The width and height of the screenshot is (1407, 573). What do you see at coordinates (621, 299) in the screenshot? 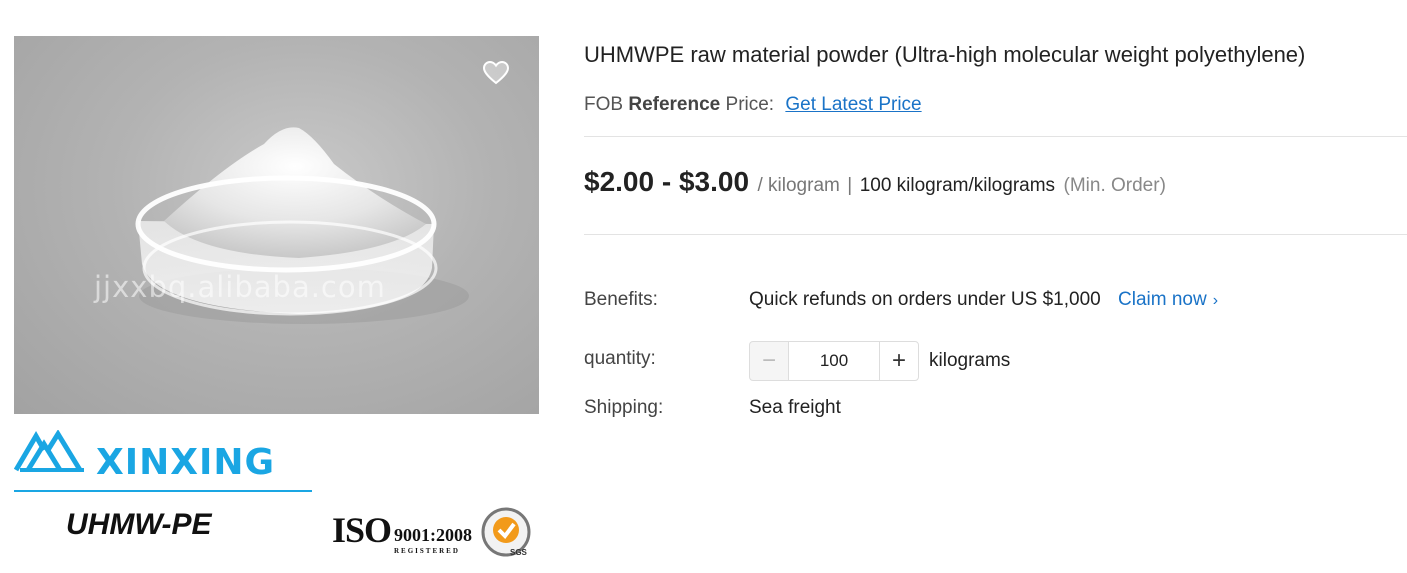
I see `benefits-label: Benefits:` at bounding box center [621, 299].